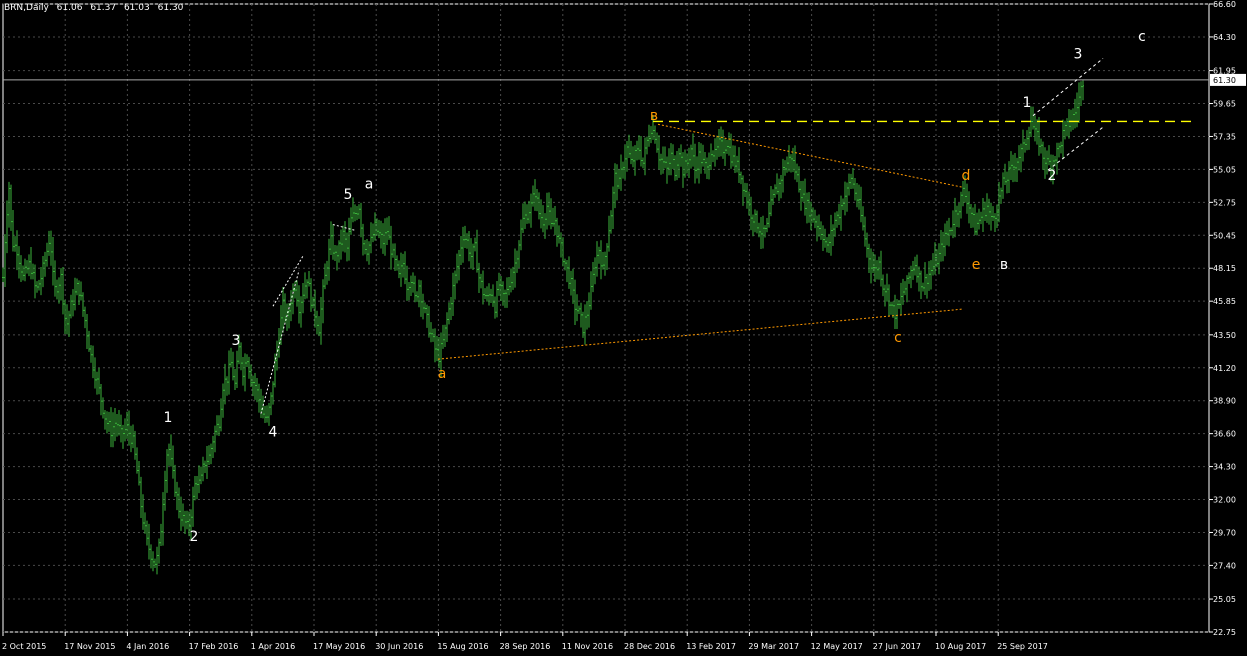 This screenshot has width=1247, height=656. Describe the element at coordinates (1224, 434) in the screenshot. I see `y-tick-label: 36.60` at that location.